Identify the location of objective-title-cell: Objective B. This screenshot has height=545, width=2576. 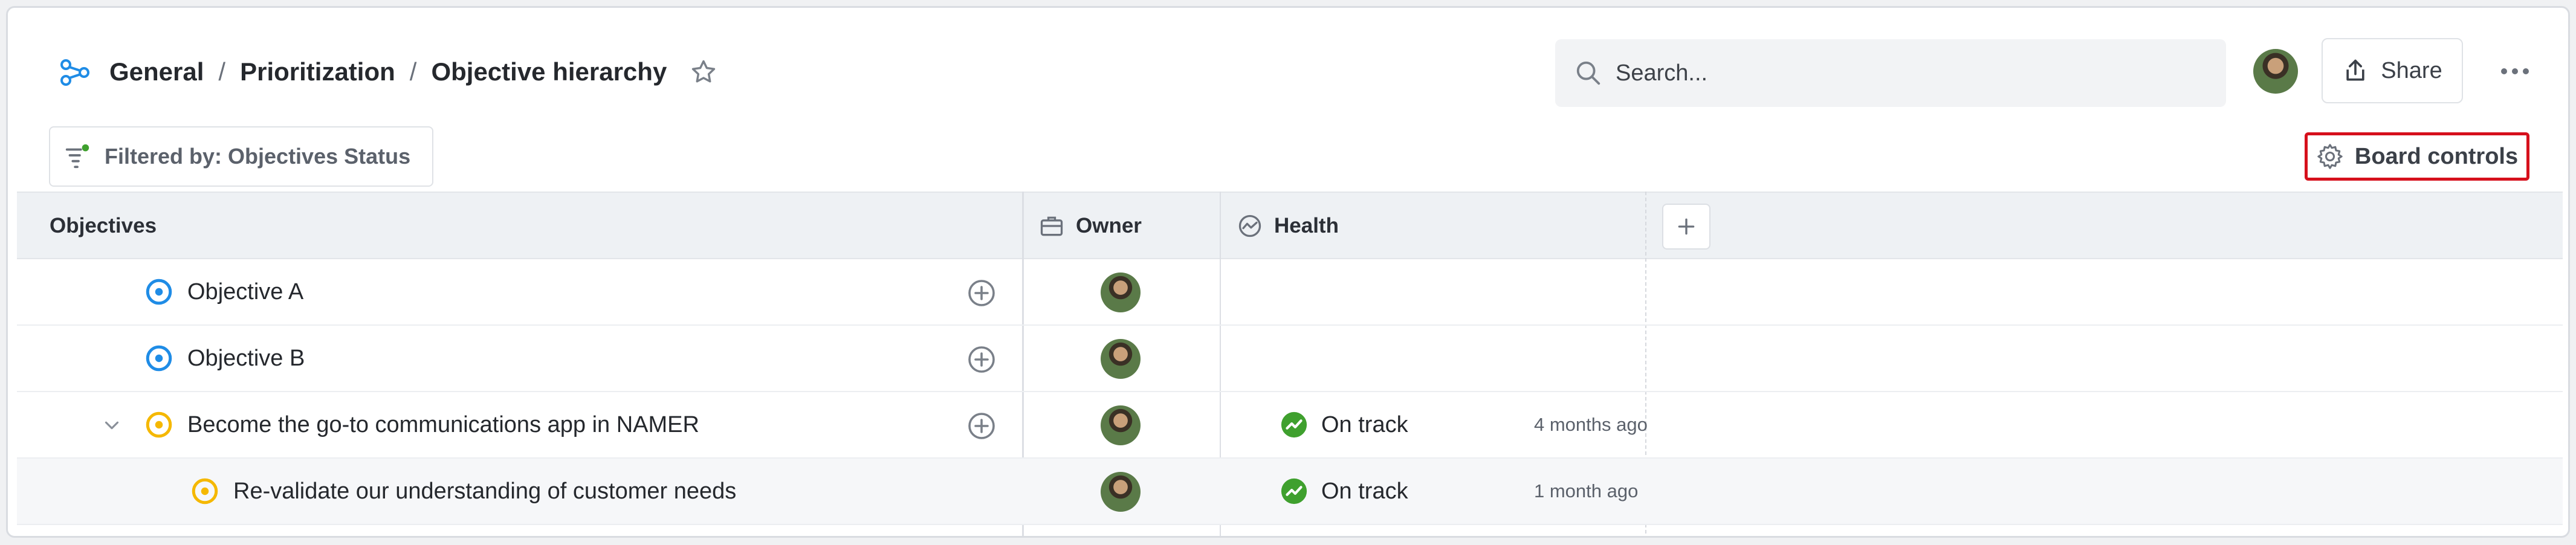
(224, 359).